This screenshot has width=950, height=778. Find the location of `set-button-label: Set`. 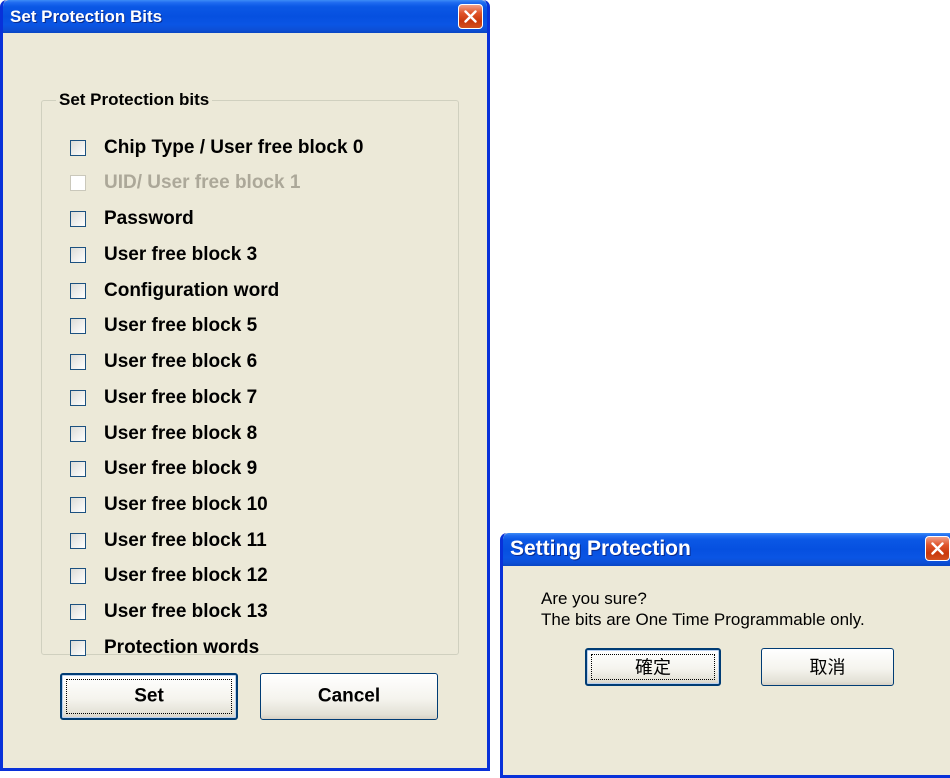

set-button-label: Set is located at coordinates (149, 696).